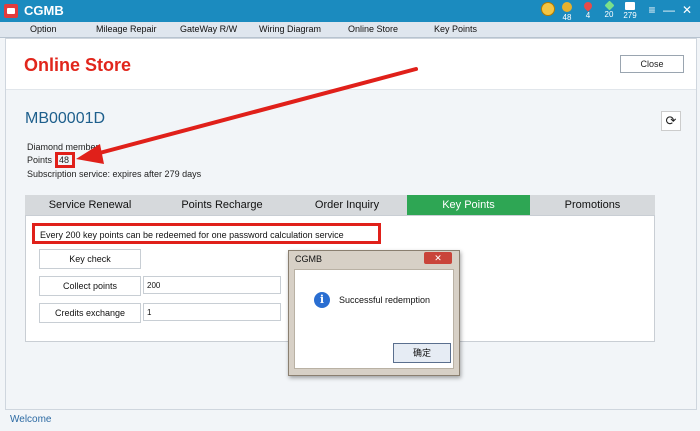  I want to click on dialog-ok-button: 确定, so click(422, 353).